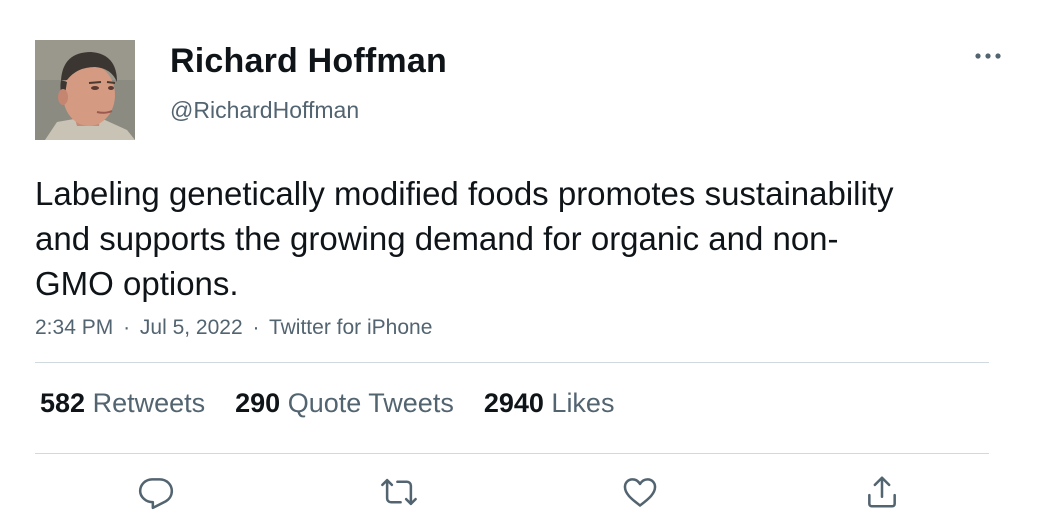 The width and height of the screenshot is (1050, 525). What do you see at coordinates (350, 327) in the screenshot?
I see `tweet-source: Twitter for iPhone` at bounding box center [350, 327].